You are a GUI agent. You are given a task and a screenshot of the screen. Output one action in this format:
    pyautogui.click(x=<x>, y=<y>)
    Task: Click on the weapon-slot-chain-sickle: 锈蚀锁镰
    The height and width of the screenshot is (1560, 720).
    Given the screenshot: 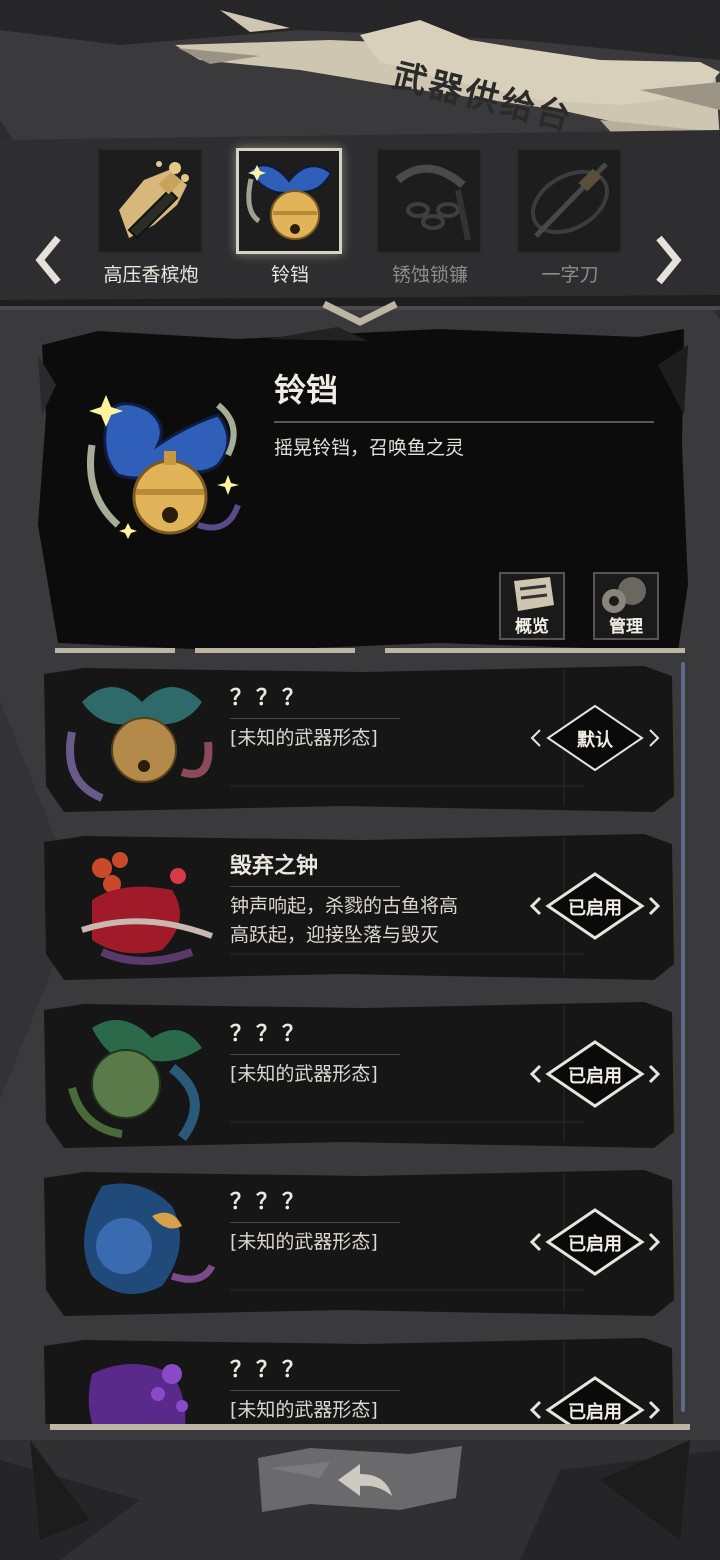 What is the action you would take?
    pyautogui.click(x=430, y=217)
    